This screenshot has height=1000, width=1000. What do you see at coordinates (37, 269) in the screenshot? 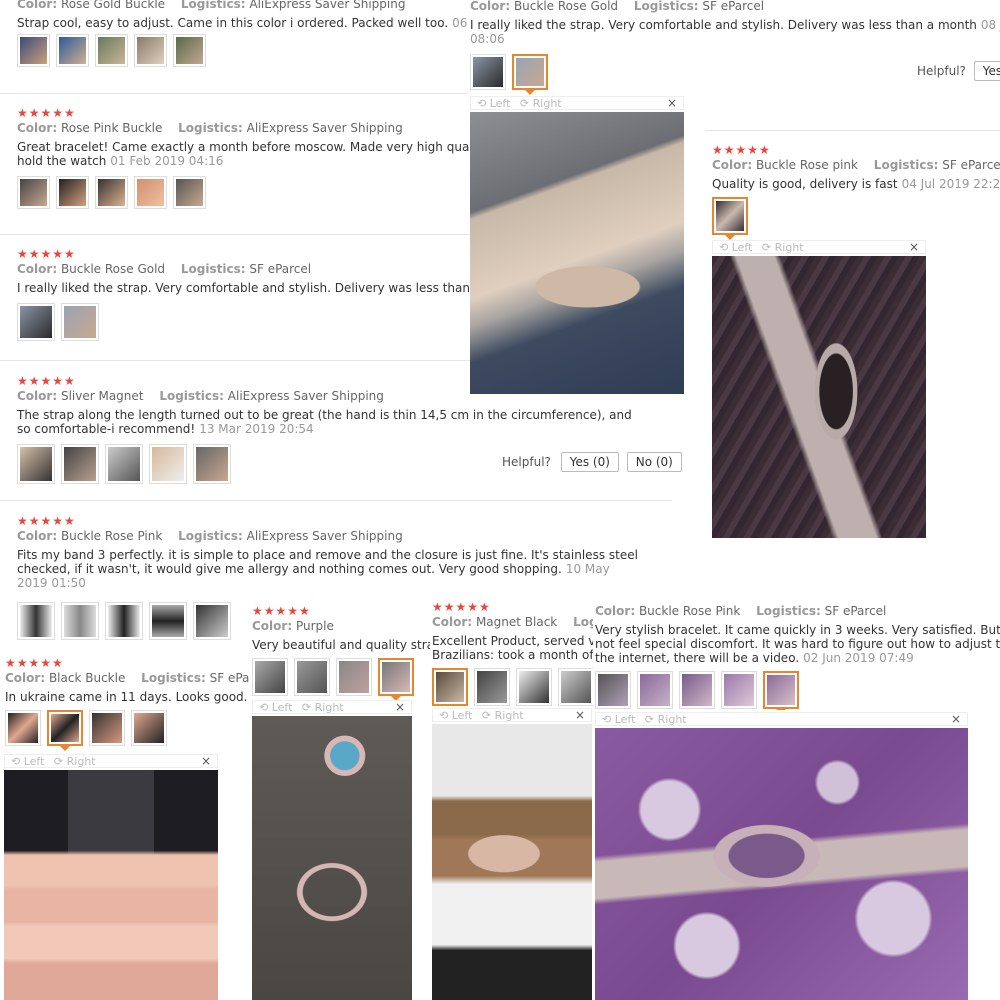
I see `color-label: Color:` at bounding box center [37, 269].